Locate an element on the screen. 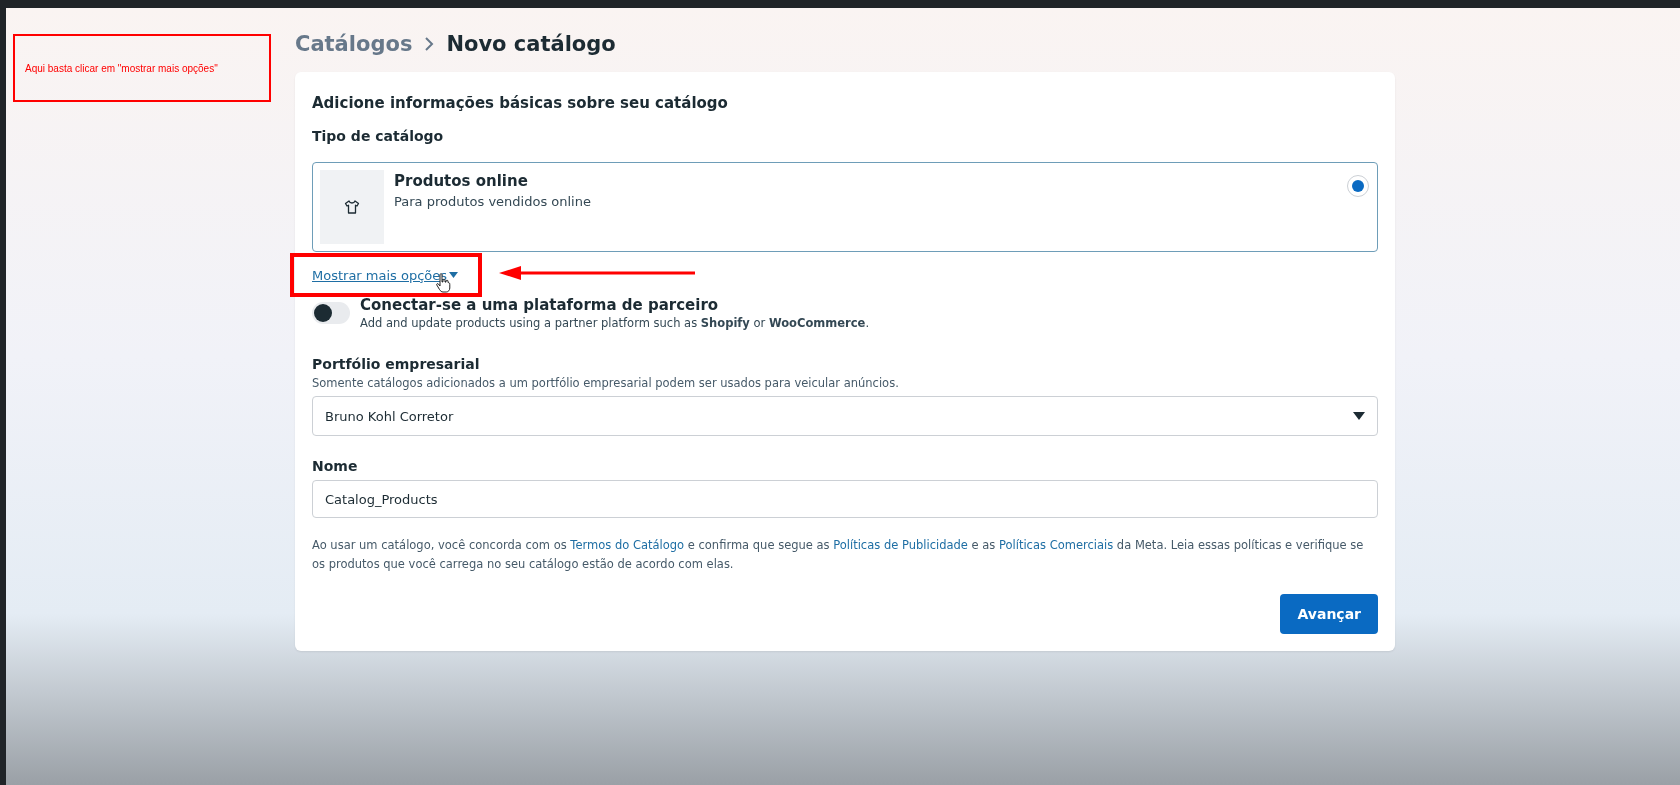 Image resolution: width=1680 pixels, height=785 pixels. field-hint: Somente catálogos adicionados a um portfólio empresarial podem ser usados para veicular anúncios. is located at coordinates (606, 383).